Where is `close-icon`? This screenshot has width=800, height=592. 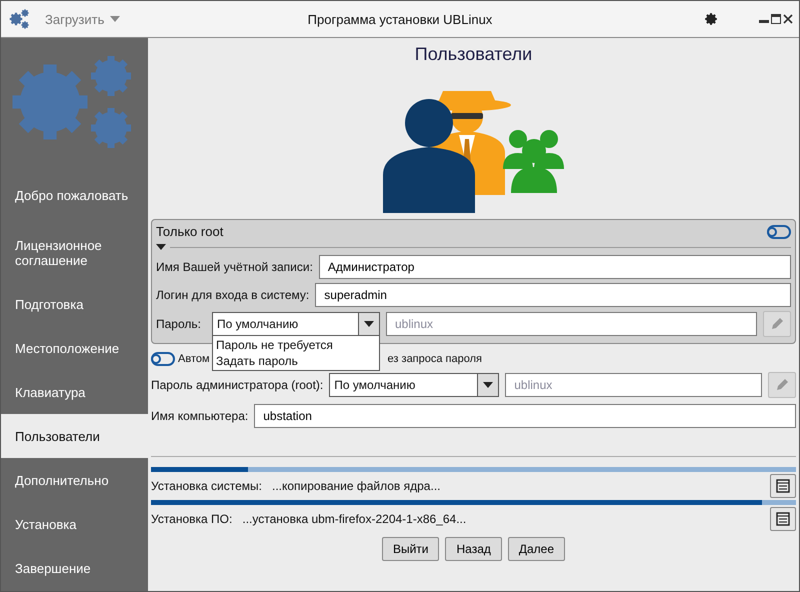 close-icon is located at coordinates (788, 19).